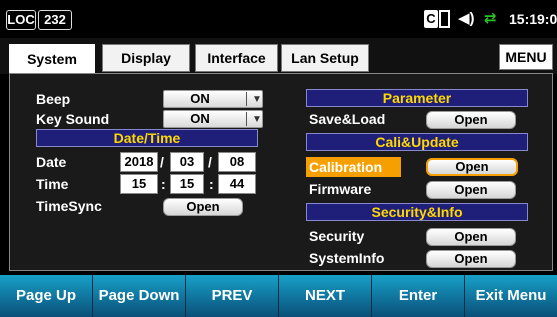 The width and height of the screenshot is (557, 317). I want to click on save-load-label: Save&Load, so click(347, 119).